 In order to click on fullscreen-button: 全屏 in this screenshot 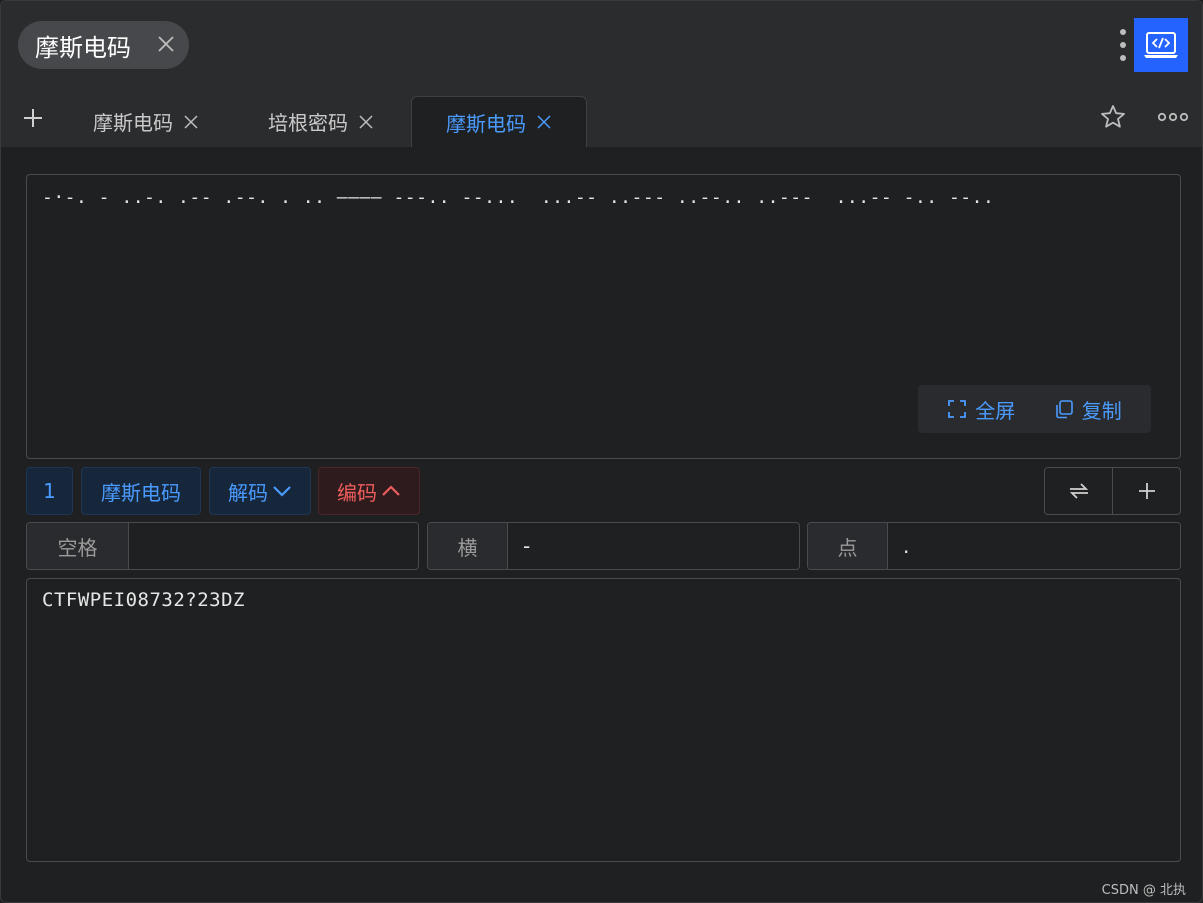, I will do `click(981, 409)`.